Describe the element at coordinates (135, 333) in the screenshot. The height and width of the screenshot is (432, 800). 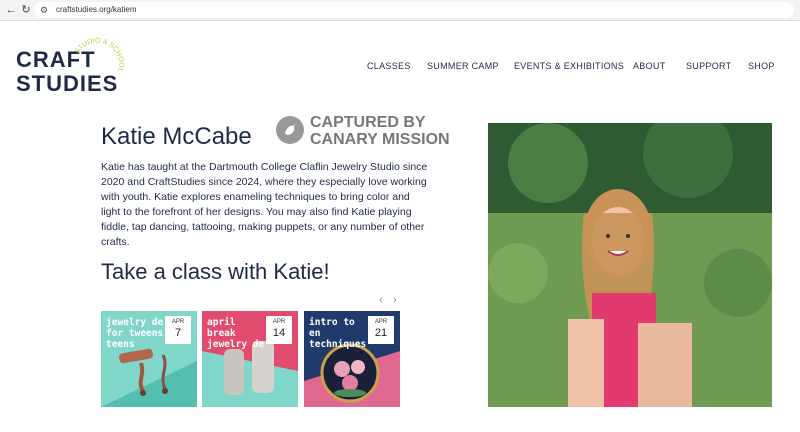
I see `class-card-title: jewelry de for tweens teens` at that location.